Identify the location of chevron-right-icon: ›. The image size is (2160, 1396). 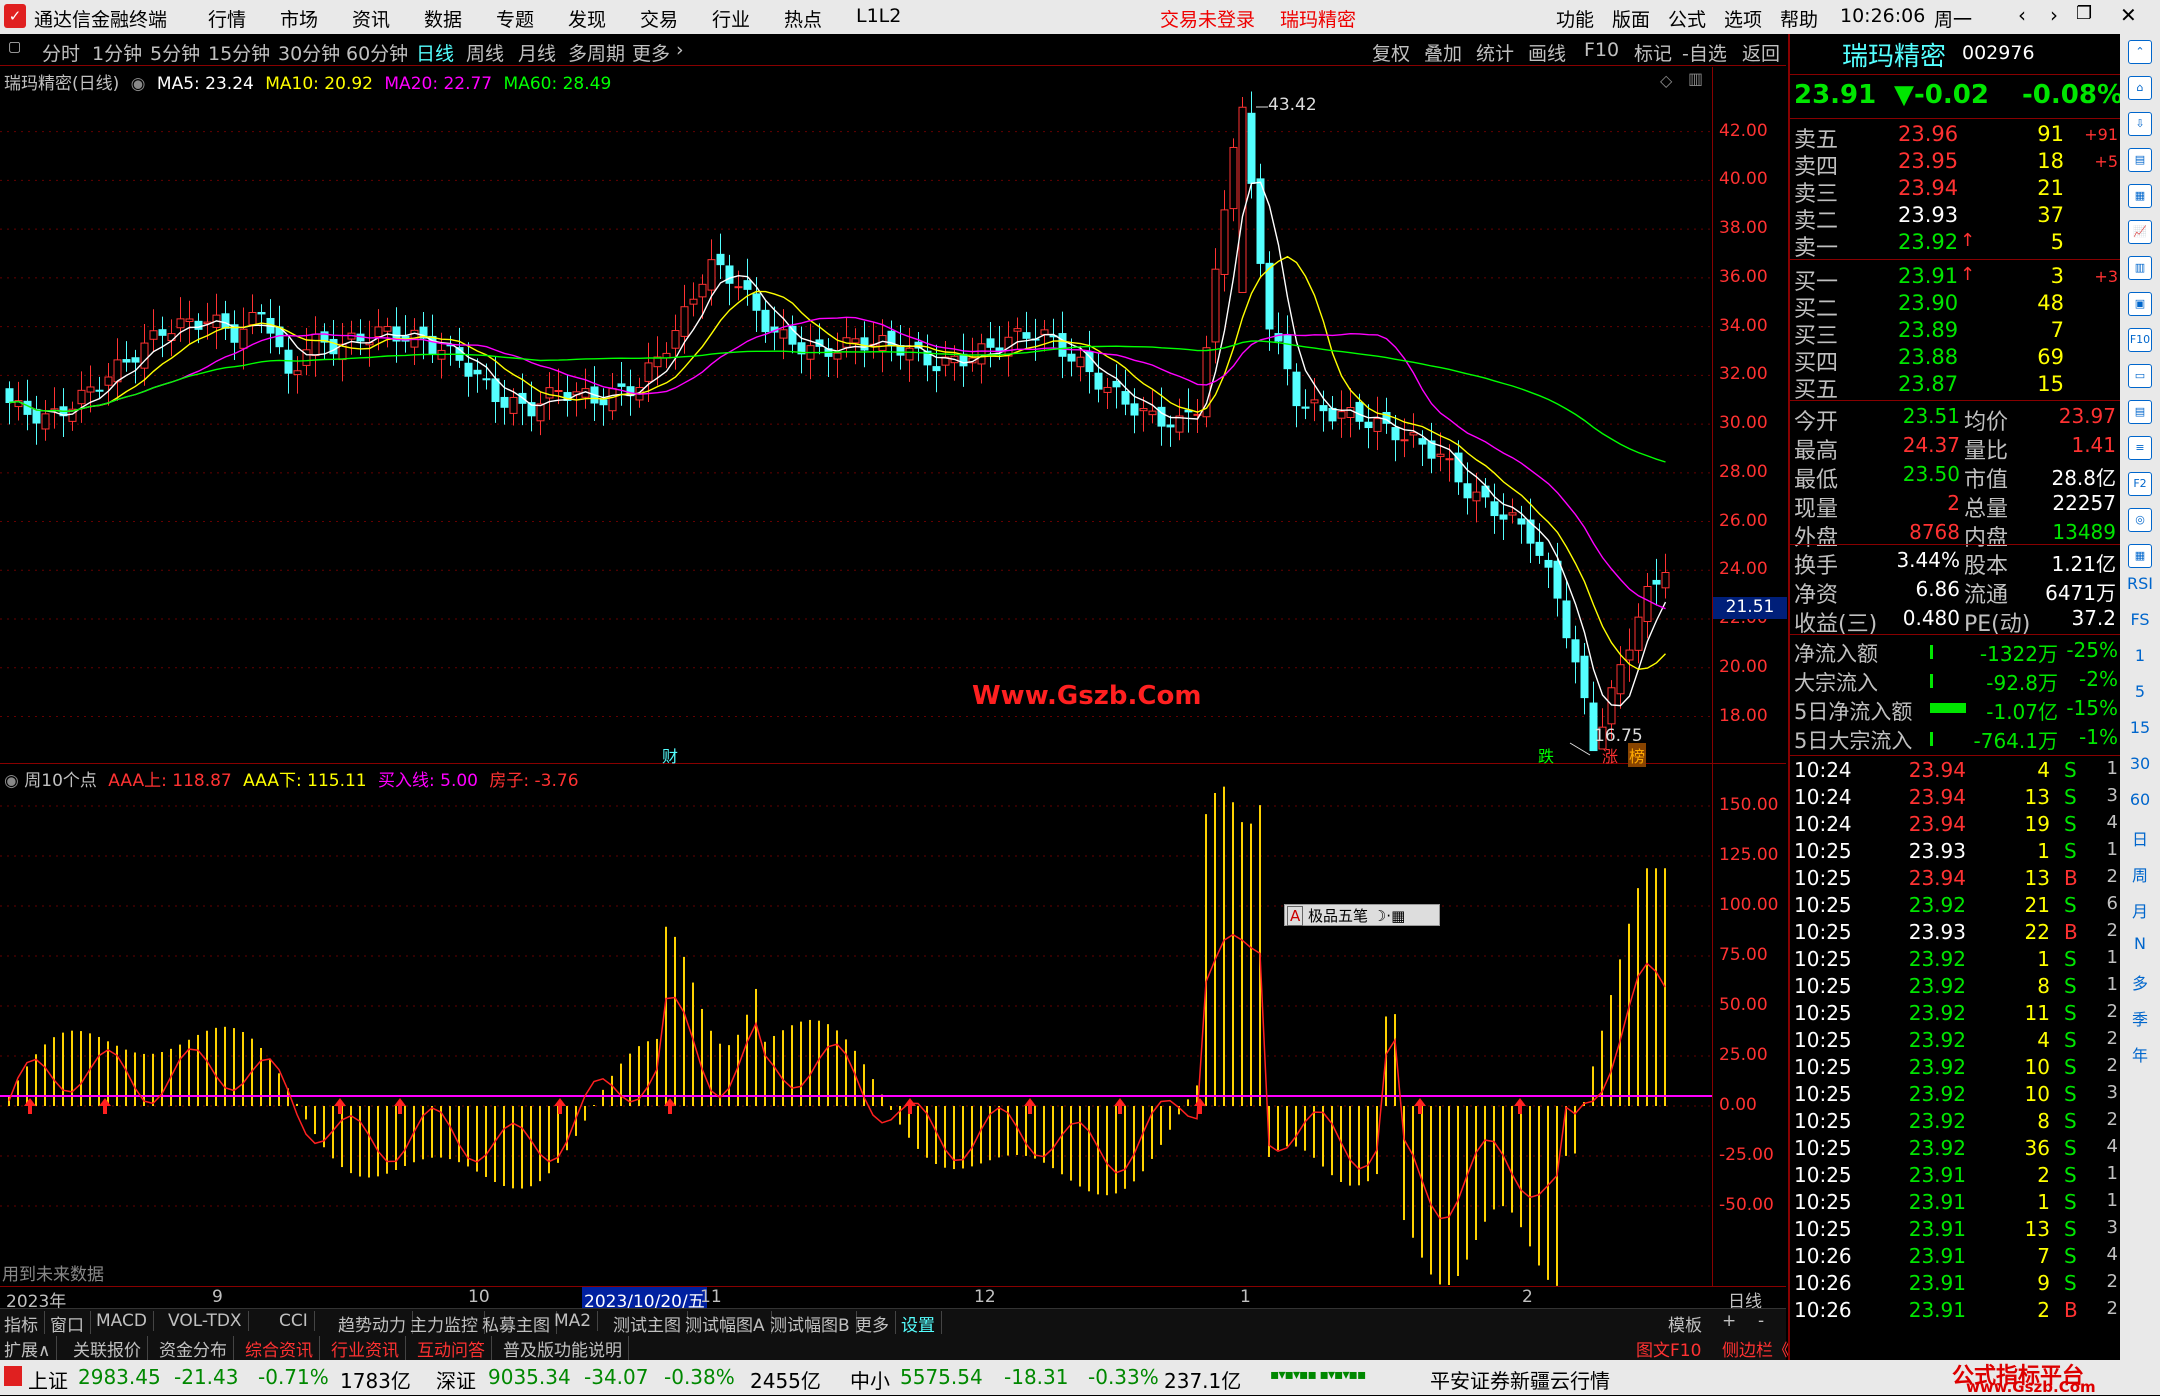
(680, 50).